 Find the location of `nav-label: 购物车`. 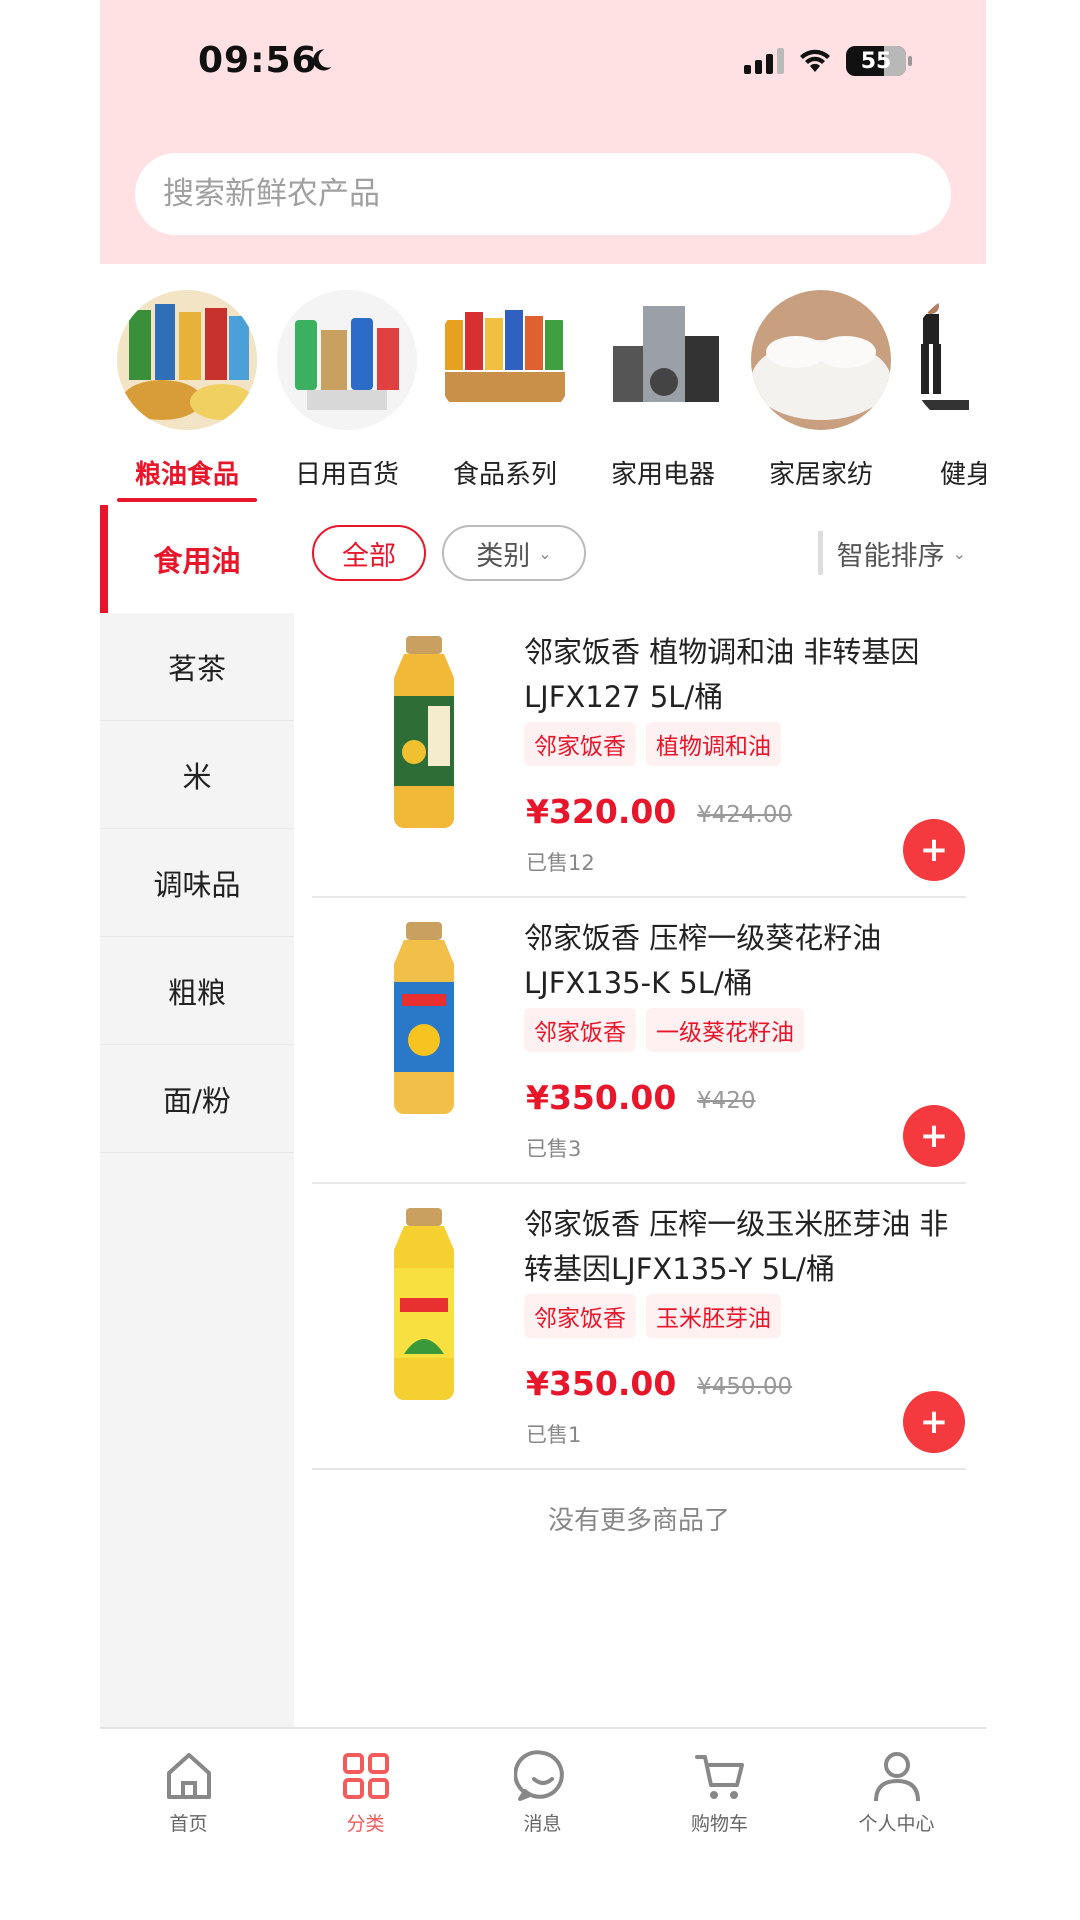

nav-label: 购物车 is located at coordinates (719, 1824).